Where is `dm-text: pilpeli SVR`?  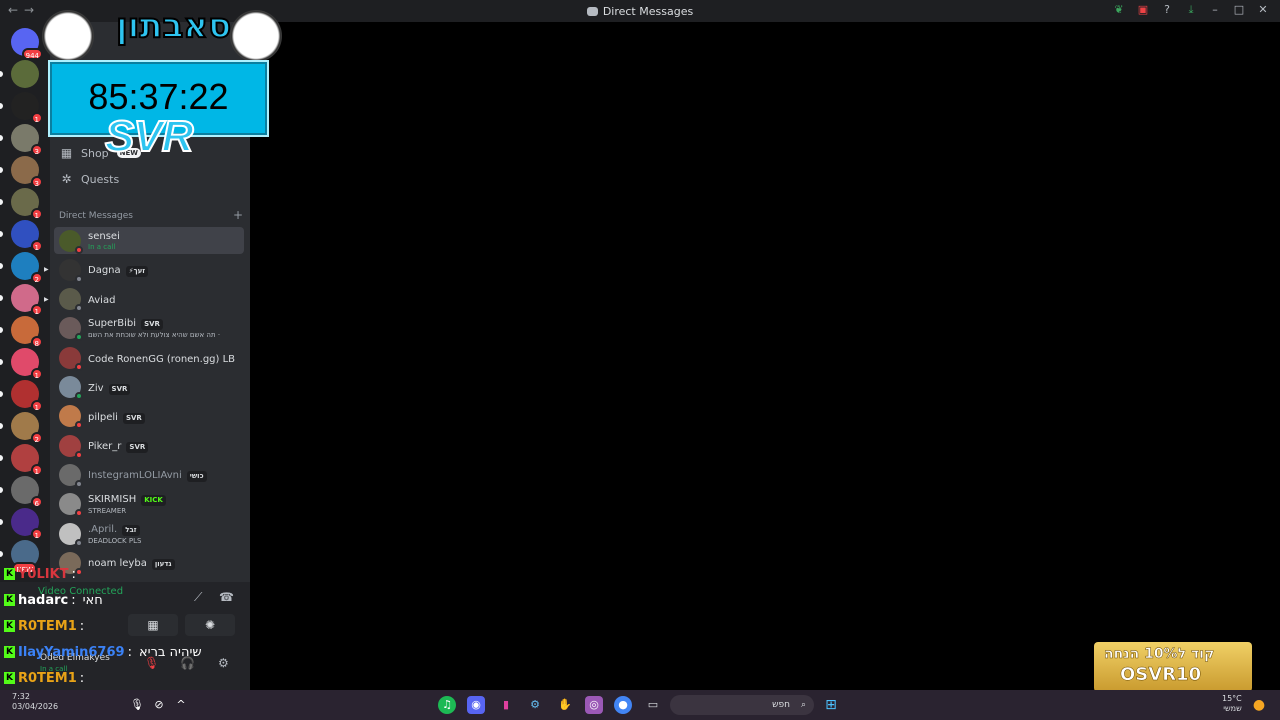 dm-text: pilpeli SVR is located at coordinates (116, 416).